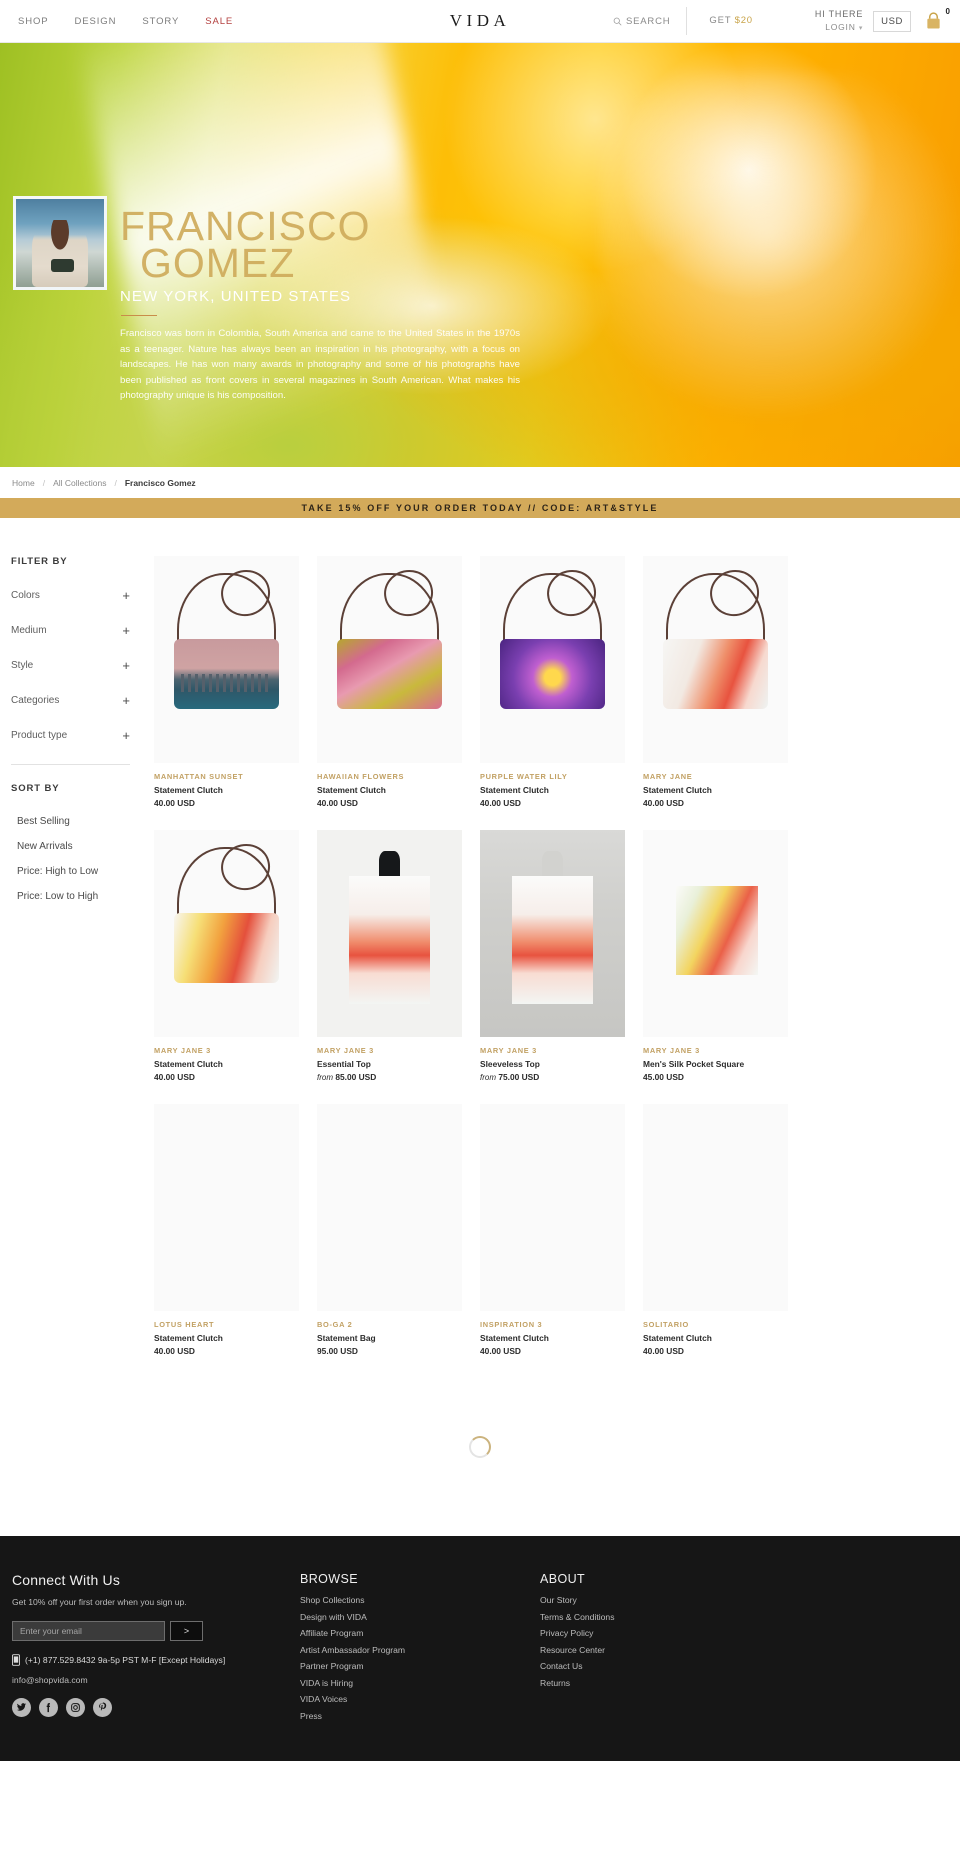 Image resolution: width=960 pixels, height=1865 pixels. I want to click on price-value: 45.00 USD, so click(663, 1077).